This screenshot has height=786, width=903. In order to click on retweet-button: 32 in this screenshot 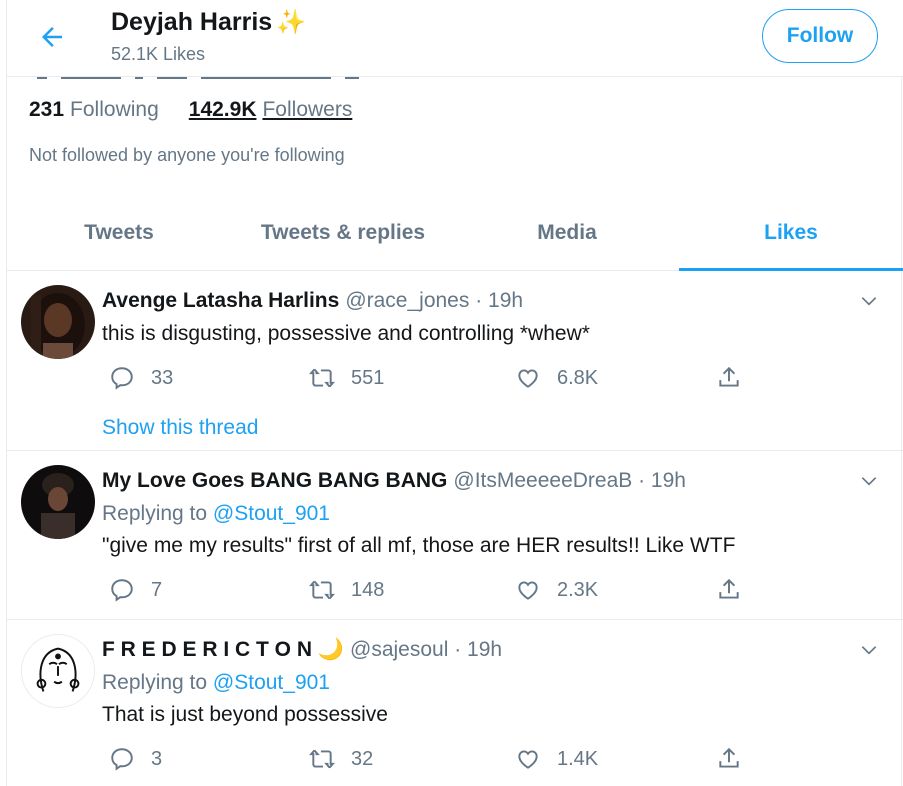, I will do `click(341, 759)`.